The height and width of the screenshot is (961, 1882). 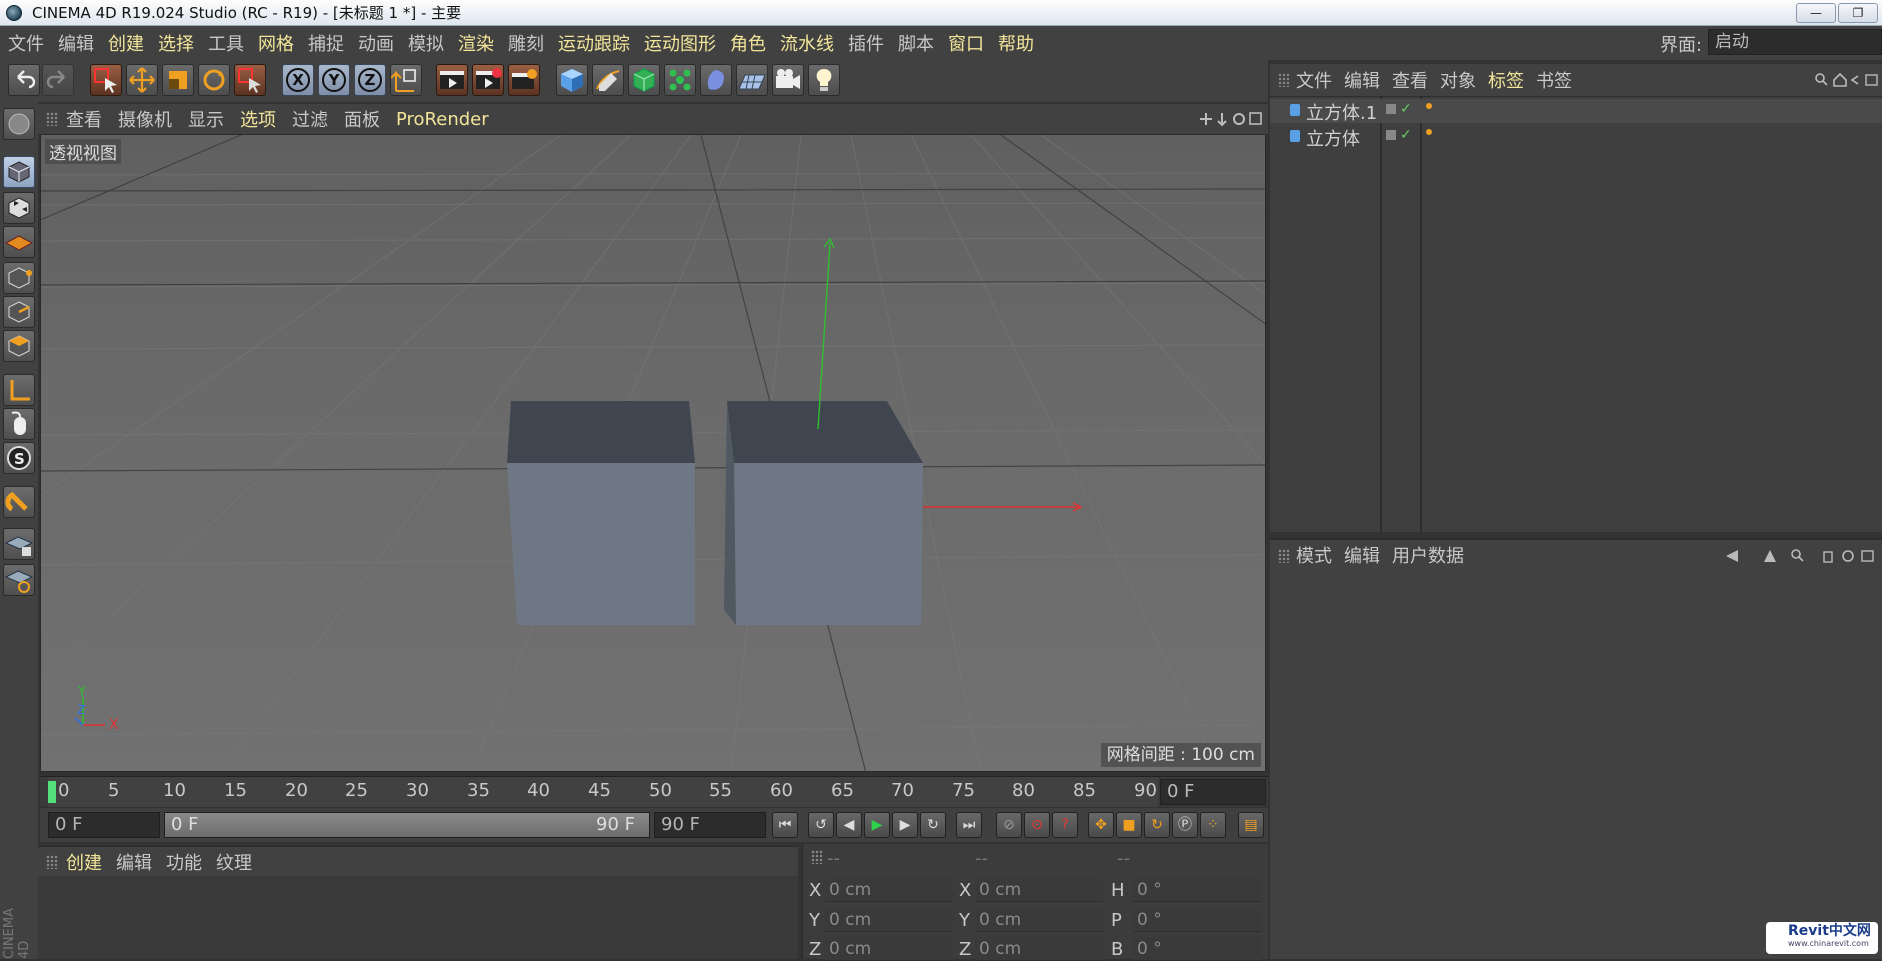 What do you see at coordinates (1039, 890) in the screenshot?
I see `size-x-field: 0 cm` at bounding box center [1039, 890].